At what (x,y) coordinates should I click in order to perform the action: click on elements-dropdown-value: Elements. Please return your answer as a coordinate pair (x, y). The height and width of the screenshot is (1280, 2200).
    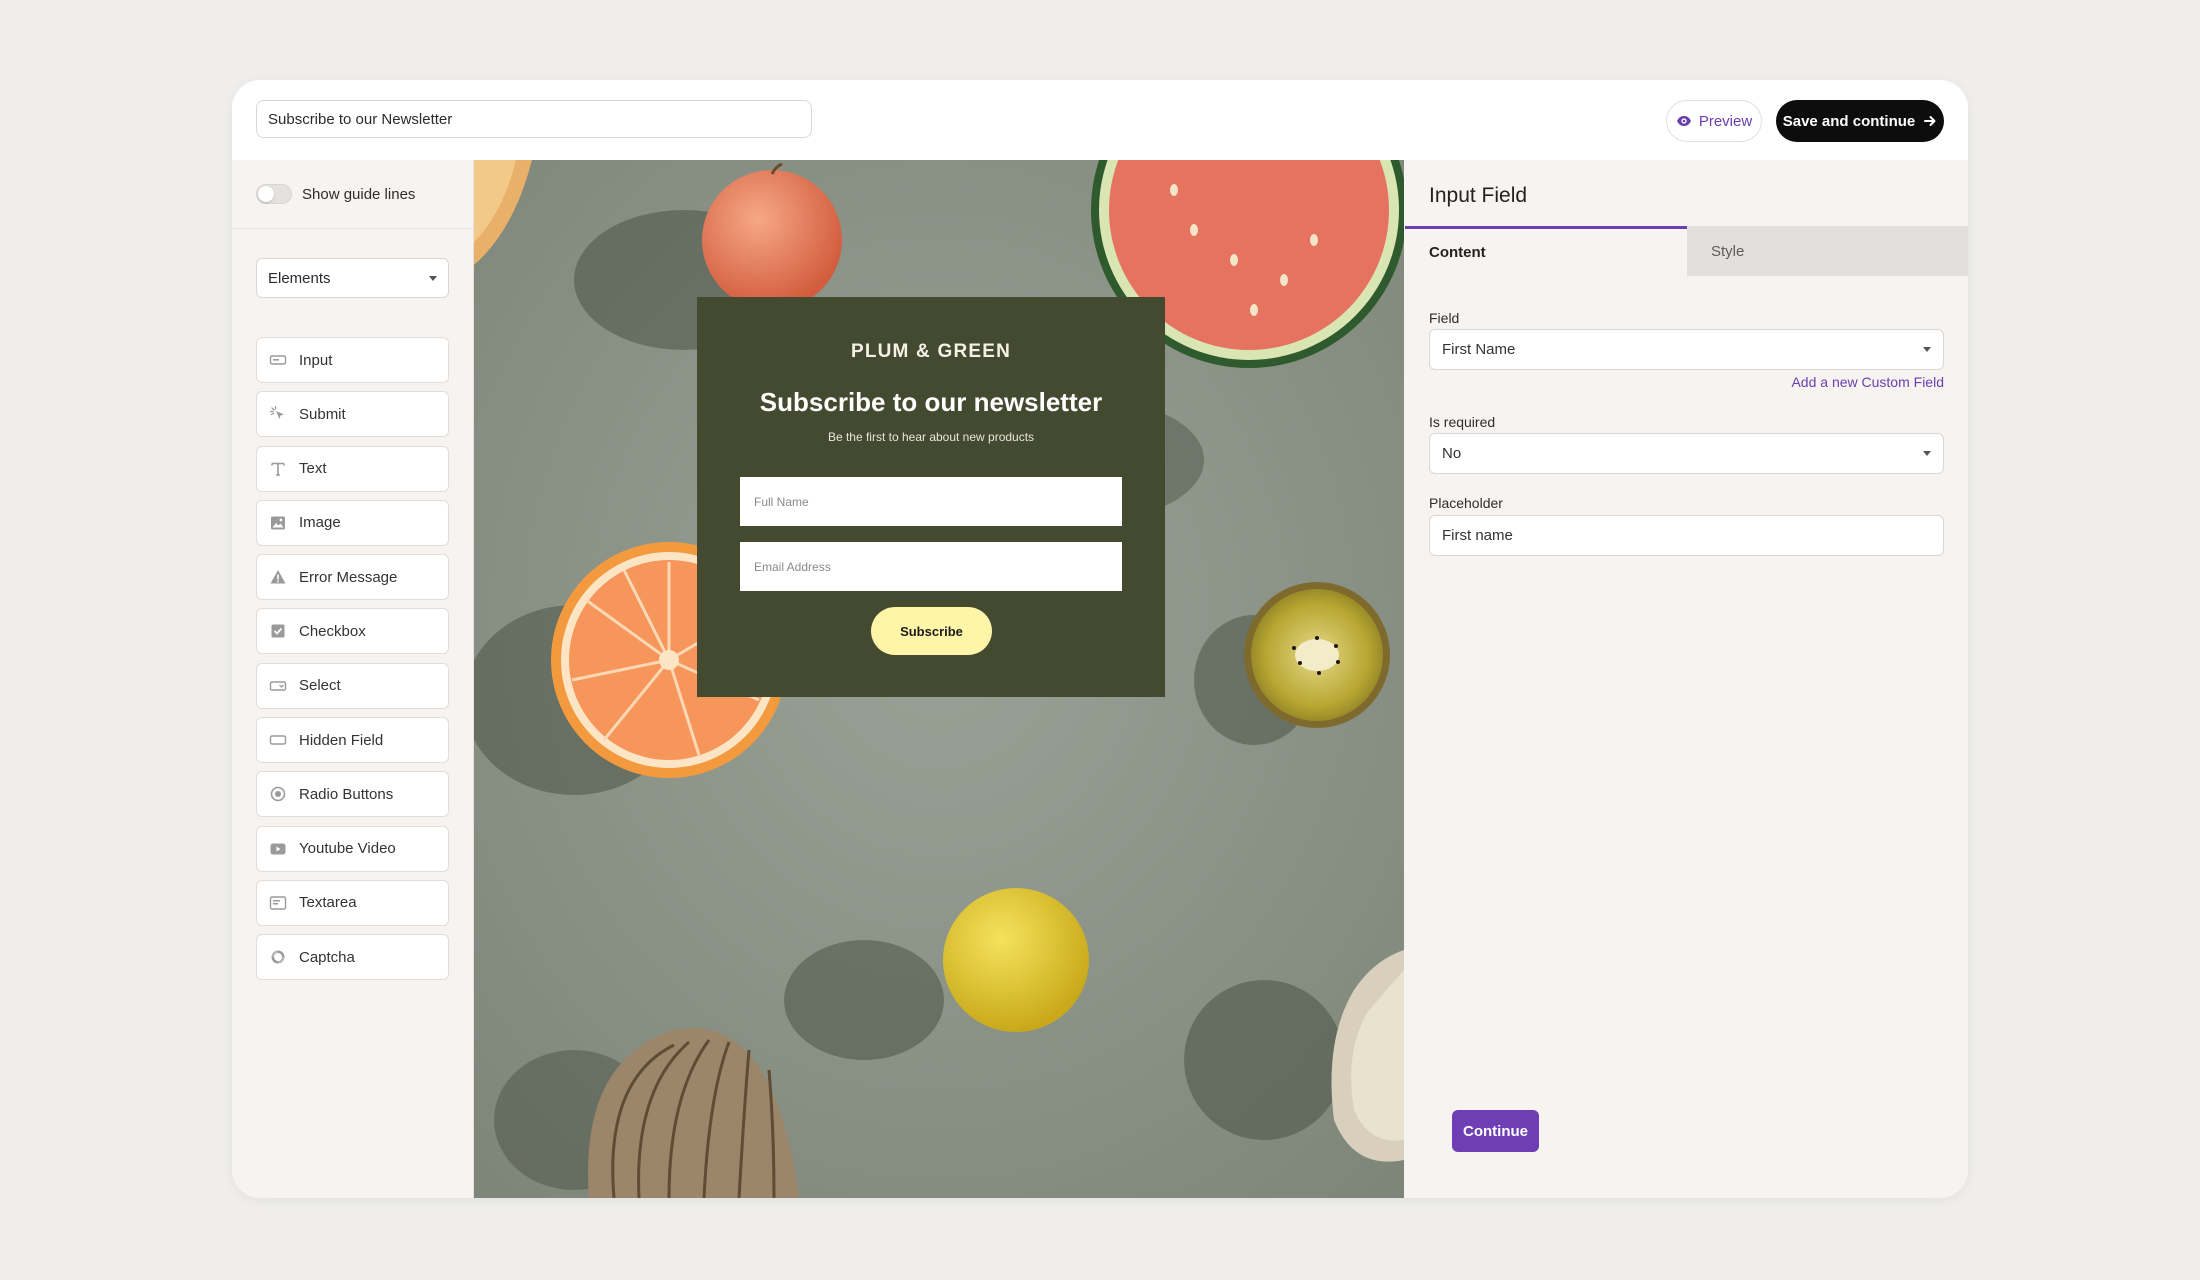
    Looking at the image, I should click on (299, 278).